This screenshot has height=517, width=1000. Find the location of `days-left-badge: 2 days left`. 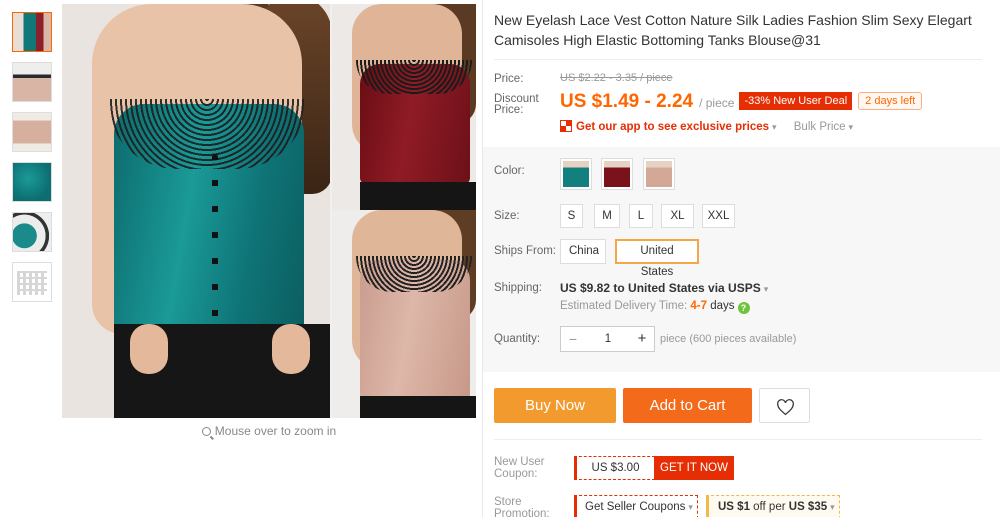

days-left-badge: 2 days left is located at coordinates (890, 101).